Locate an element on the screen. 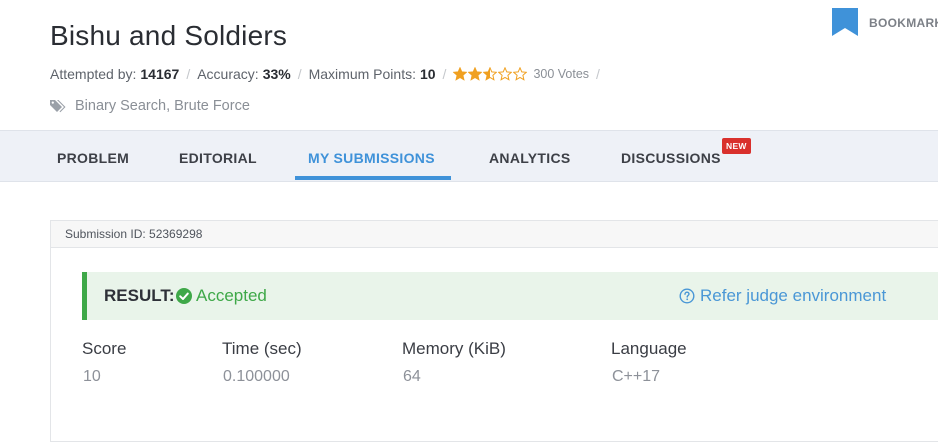  question-circle-icon is located at coordinates (687, 296).